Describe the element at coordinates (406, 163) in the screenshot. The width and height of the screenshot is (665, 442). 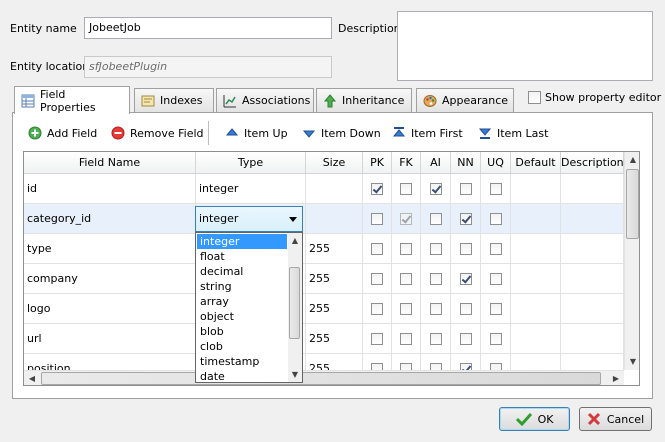
I see `column-header-fk: FK` at that location.